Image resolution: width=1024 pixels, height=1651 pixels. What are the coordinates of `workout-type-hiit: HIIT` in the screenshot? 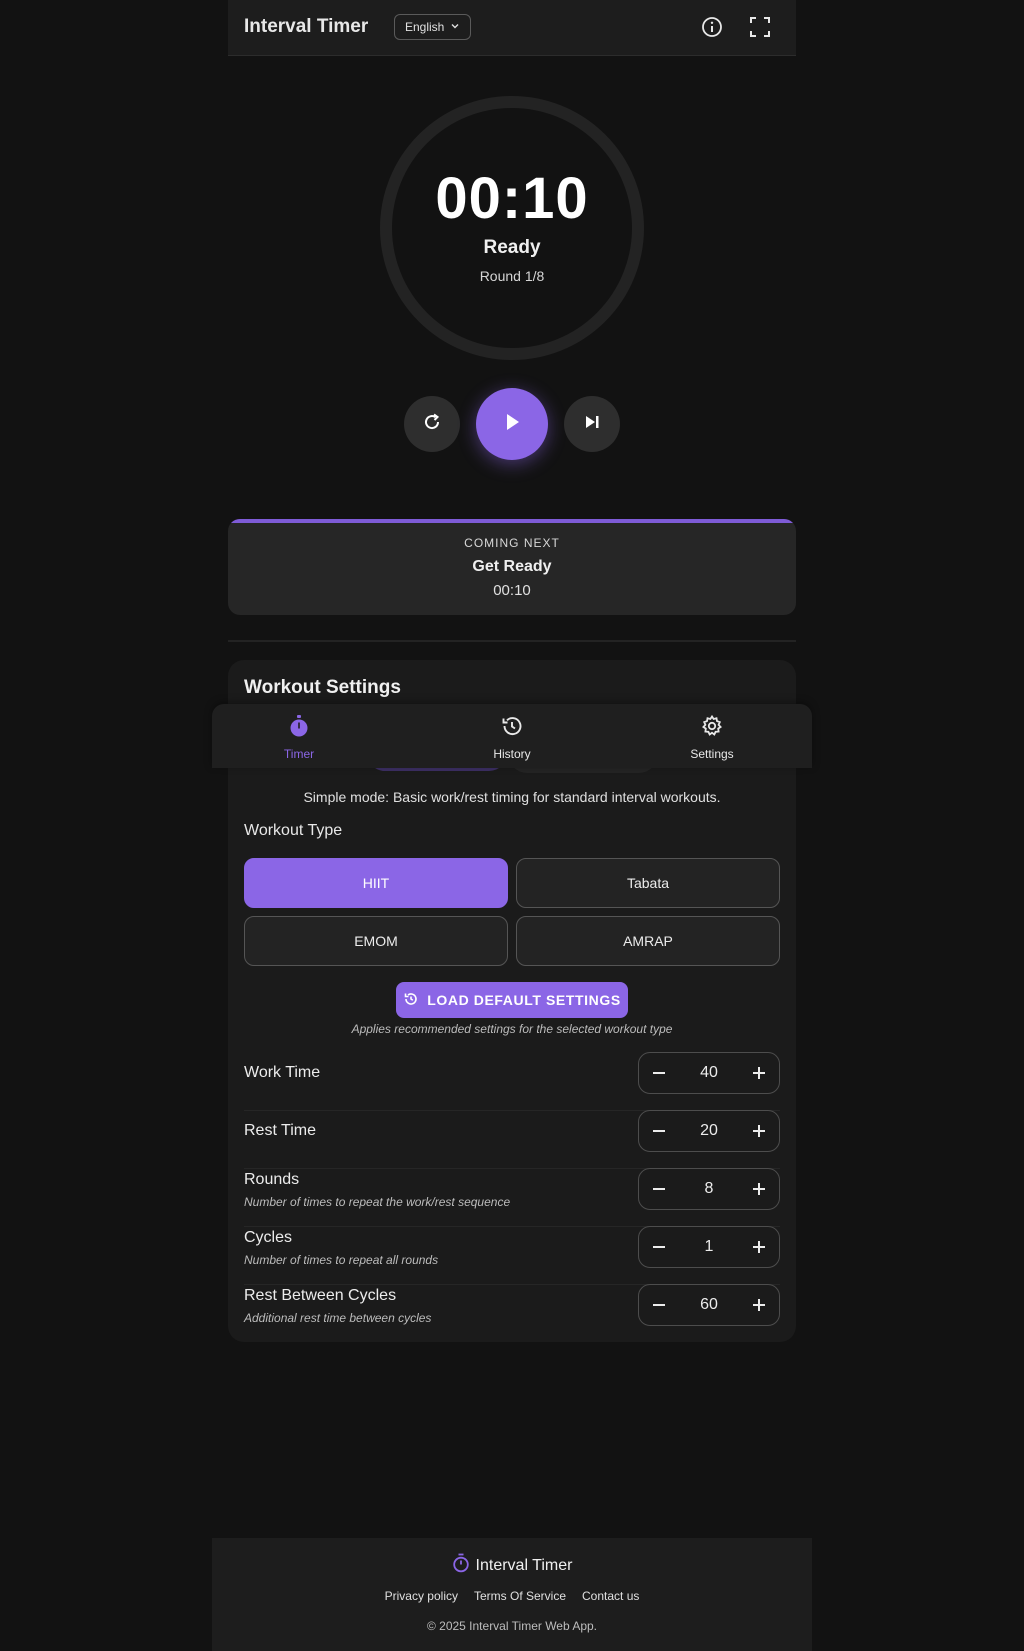 It's located at (376, 883).